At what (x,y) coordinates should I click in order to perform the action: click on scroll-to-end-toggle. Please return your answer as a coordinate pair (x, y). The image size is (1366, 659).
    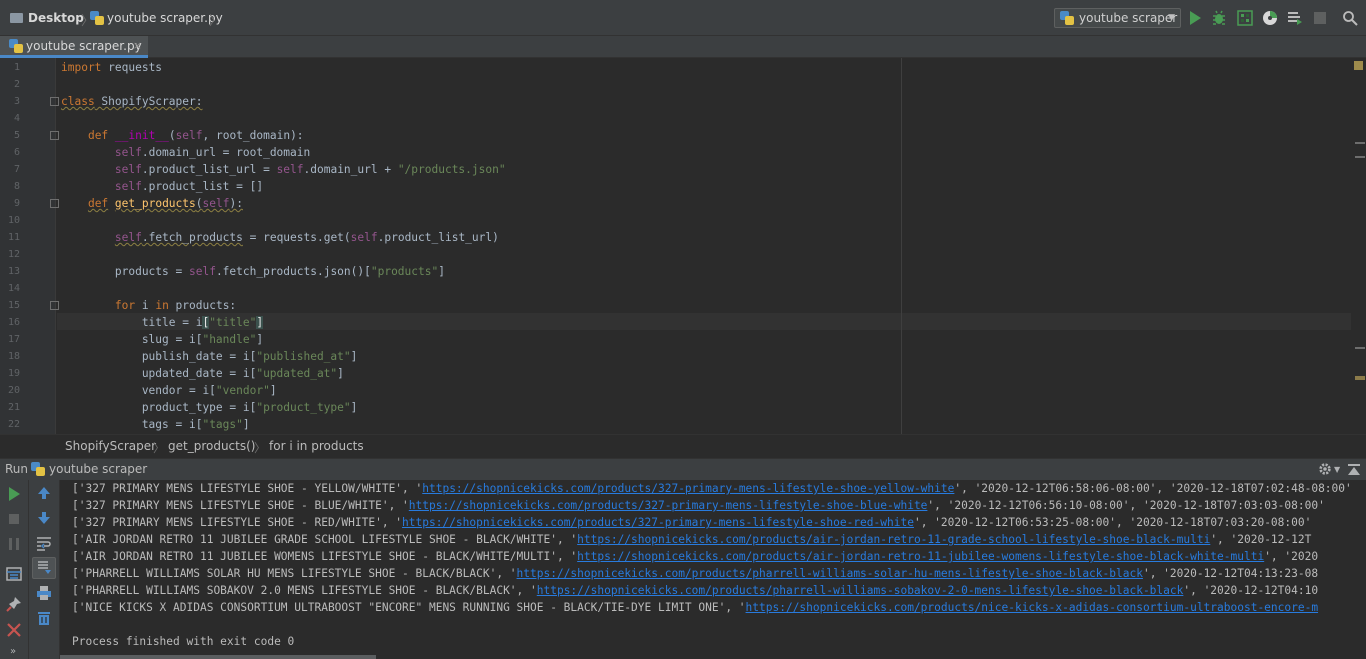
    Looking at the image, I should click on (44, 568).